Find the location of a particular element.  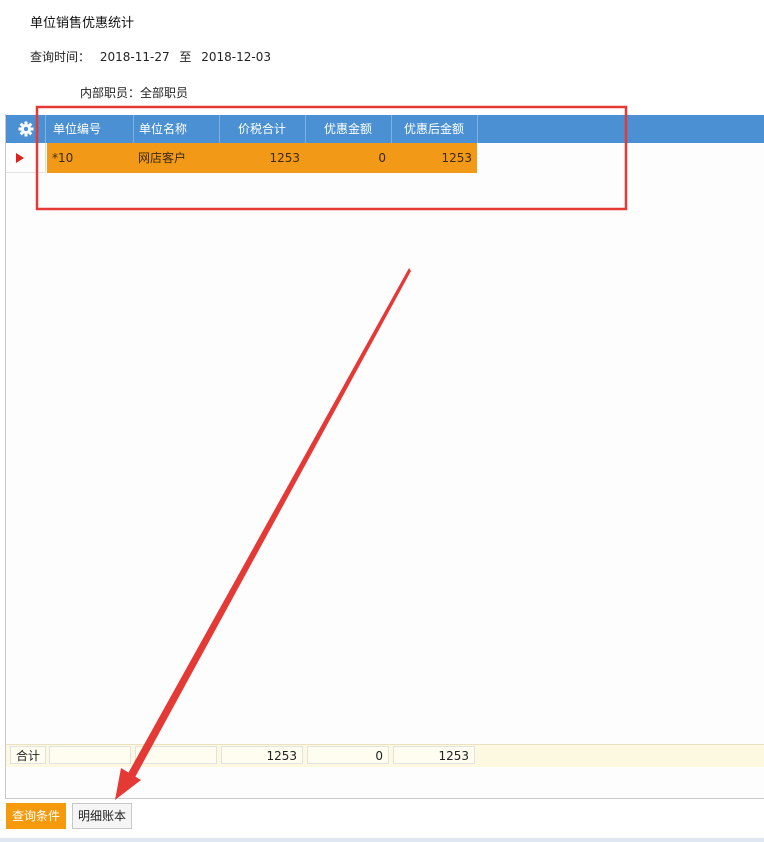

row-indicator-cell is located at coordinates (26, 158).